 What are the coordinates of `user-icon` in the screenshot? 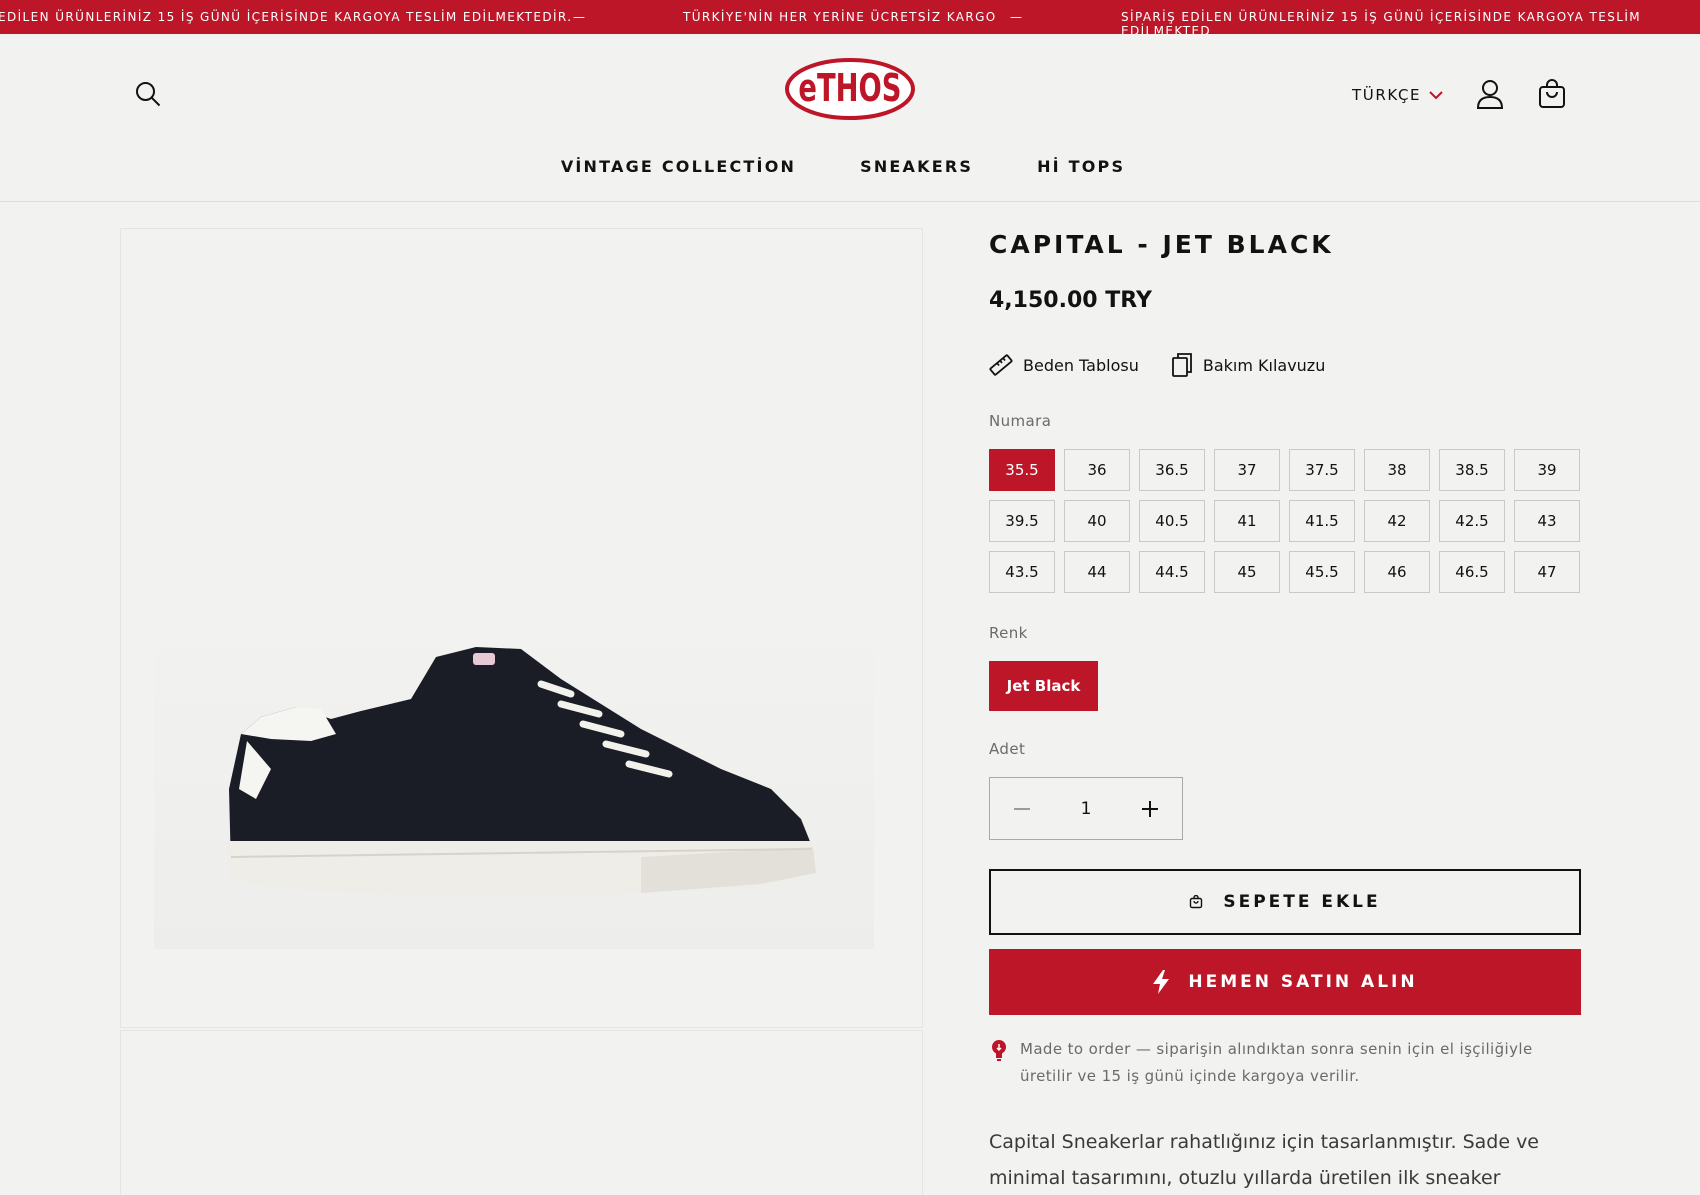 It's located at (1490, 94).